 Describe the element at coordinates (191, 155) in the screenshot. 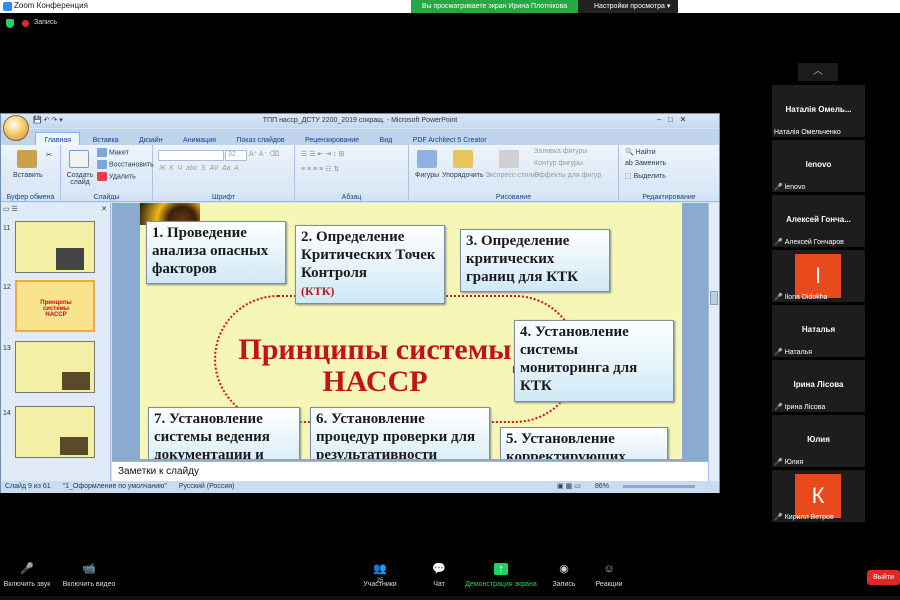

I see `font-name-field` at that location.